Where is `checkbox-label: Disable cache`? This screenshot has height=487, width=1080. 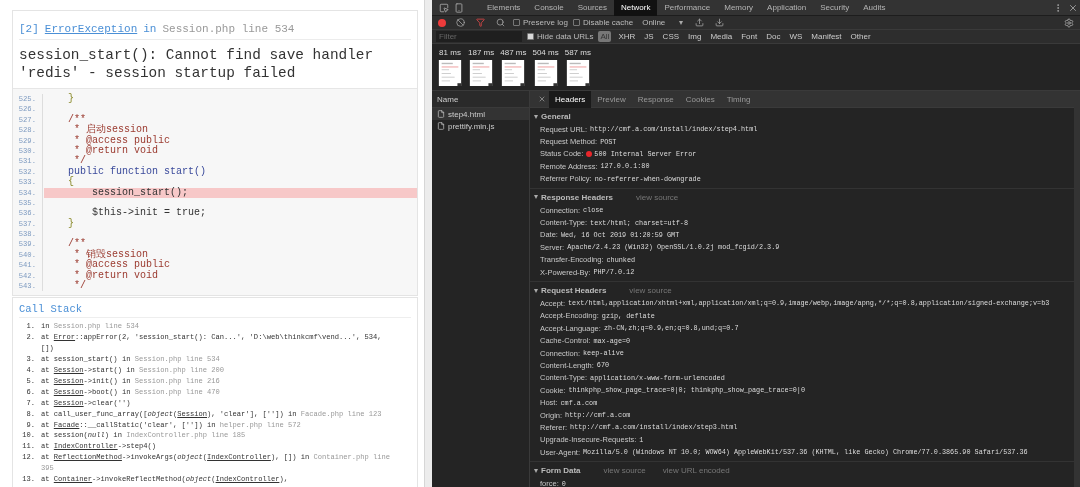 checkbox-label: Disable cache is located at coordinates (608, 22).